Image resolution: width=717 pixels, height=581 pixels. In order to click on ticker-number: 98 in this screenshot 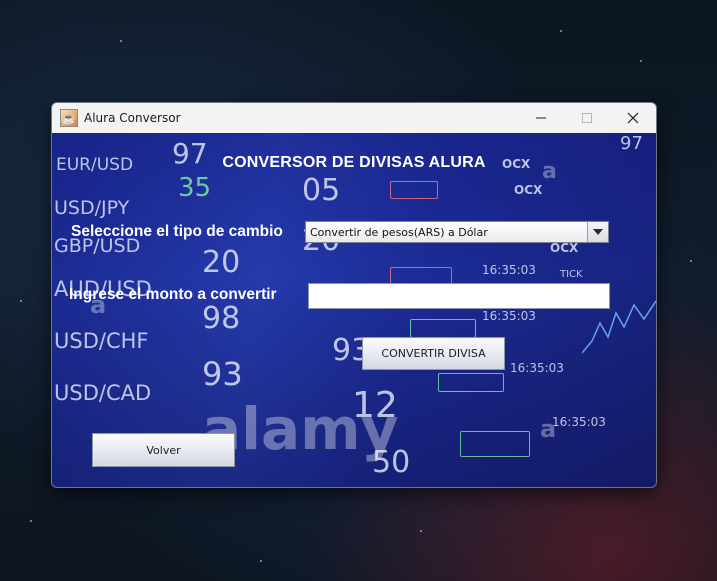, I will do `click(221, 318)`.